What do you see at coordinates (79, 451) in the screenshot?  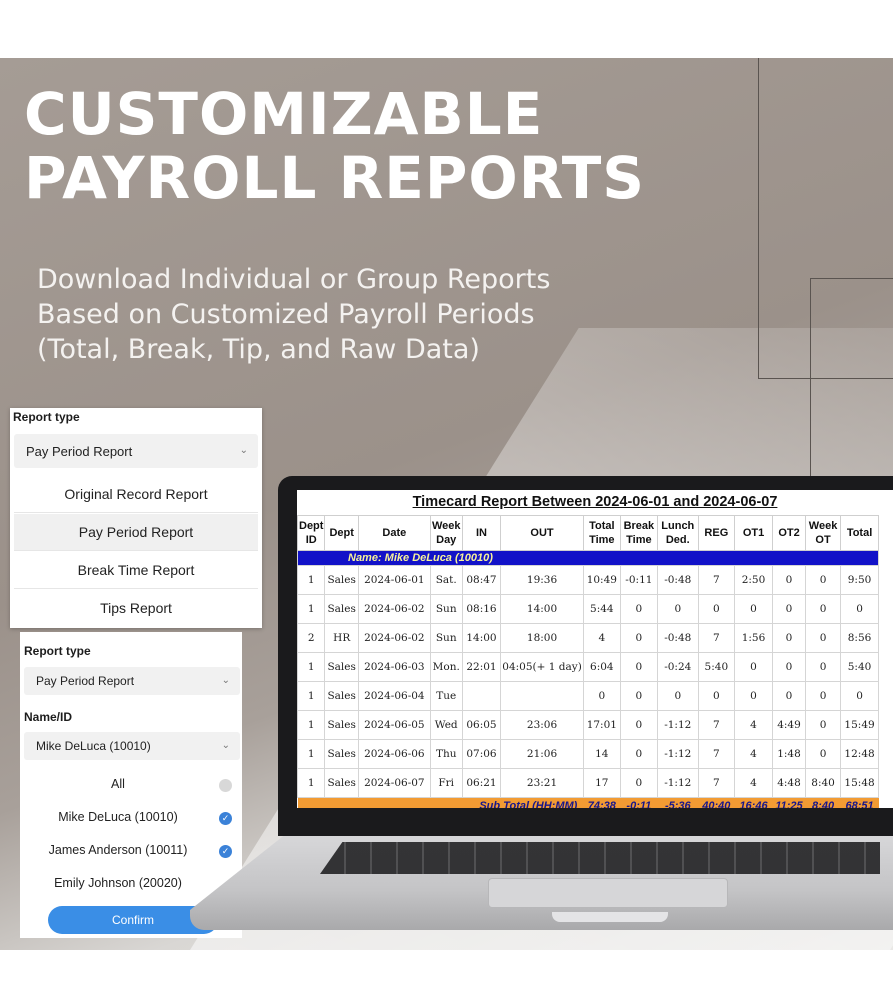 I see `report-type-selected-value: Pay Period Report` at bounding box center [79, 451].